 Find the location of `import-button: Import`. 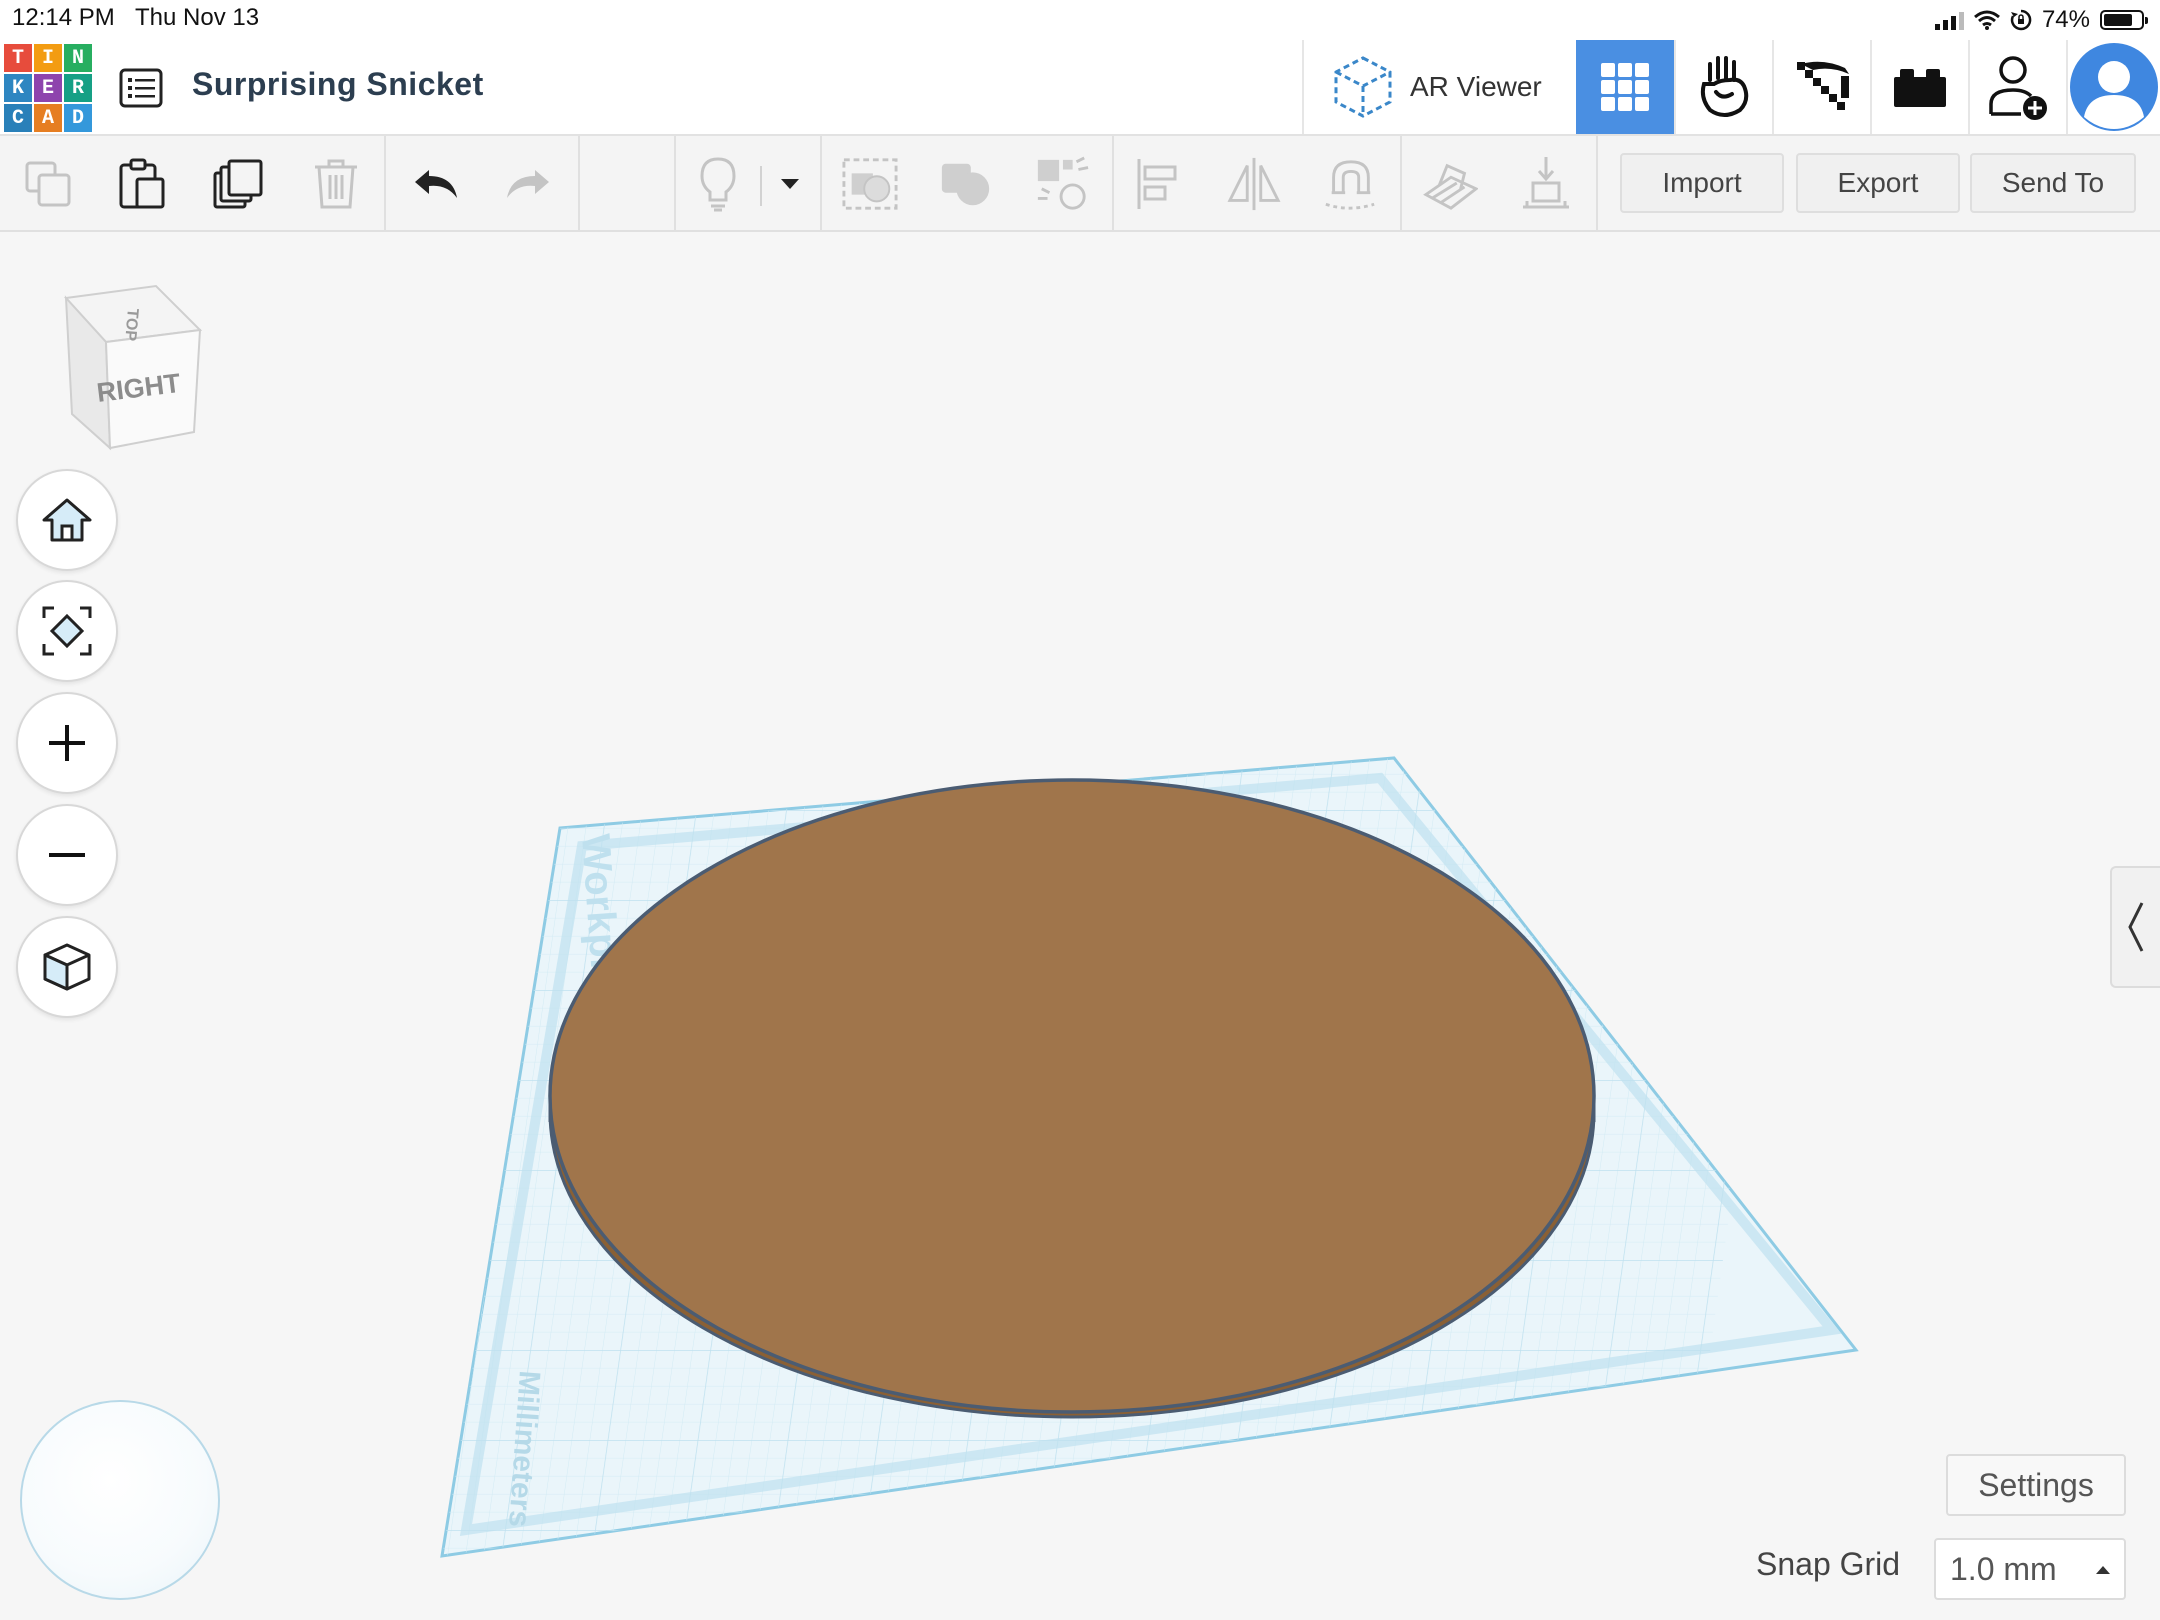

import-button: Import is located at coordinates (1702, 183).